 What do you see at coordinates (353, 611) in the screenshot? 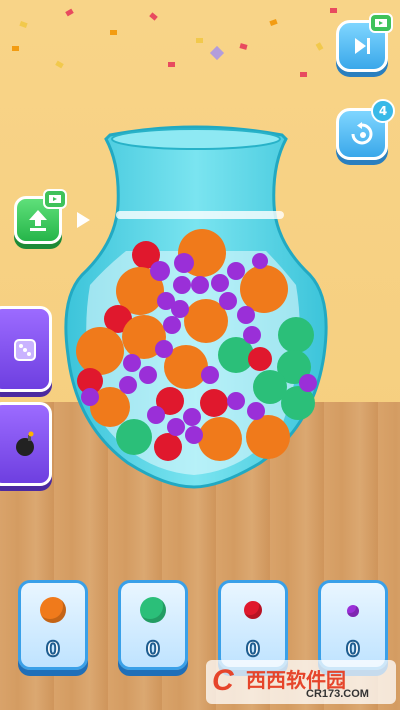
I see `ball-icon-purple` at bounding box center [353, 611].